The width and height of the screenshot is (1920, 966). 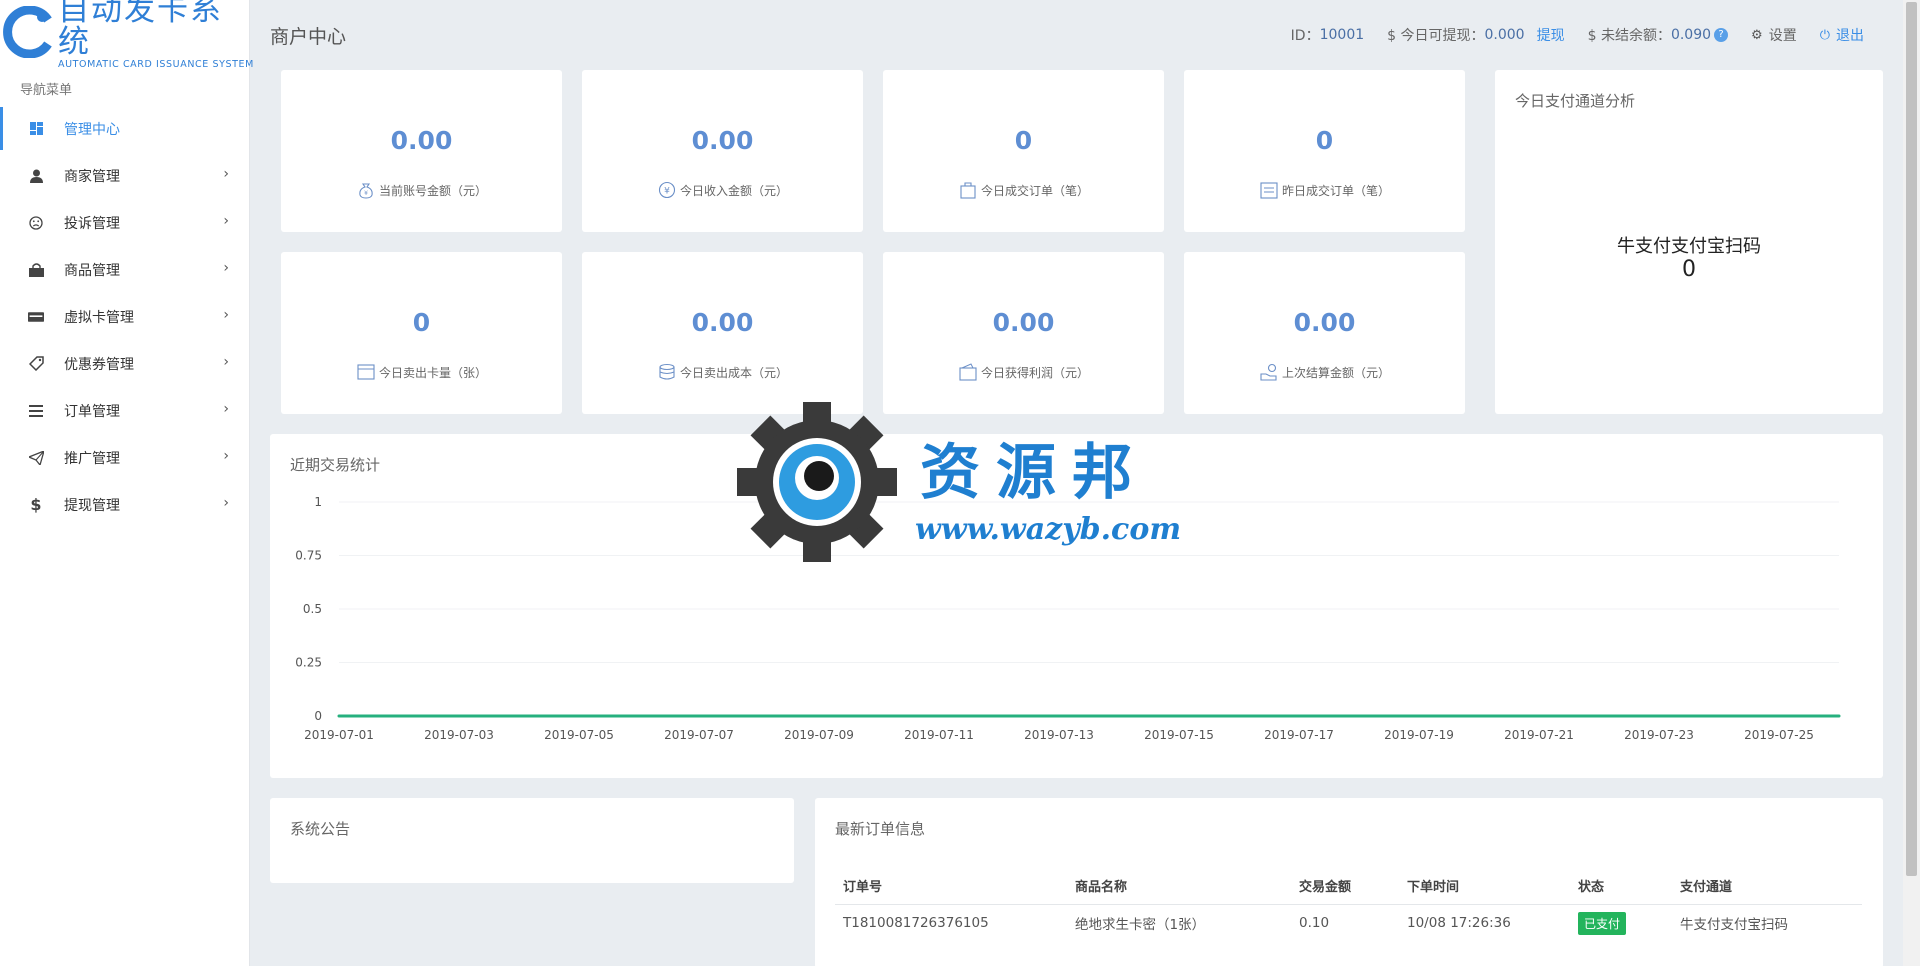 What do you see at coordinates (1034, 190) in the screenshot?
I see `stat-label: 今日成交订单（笔）` at bounding box center [1034, 190].